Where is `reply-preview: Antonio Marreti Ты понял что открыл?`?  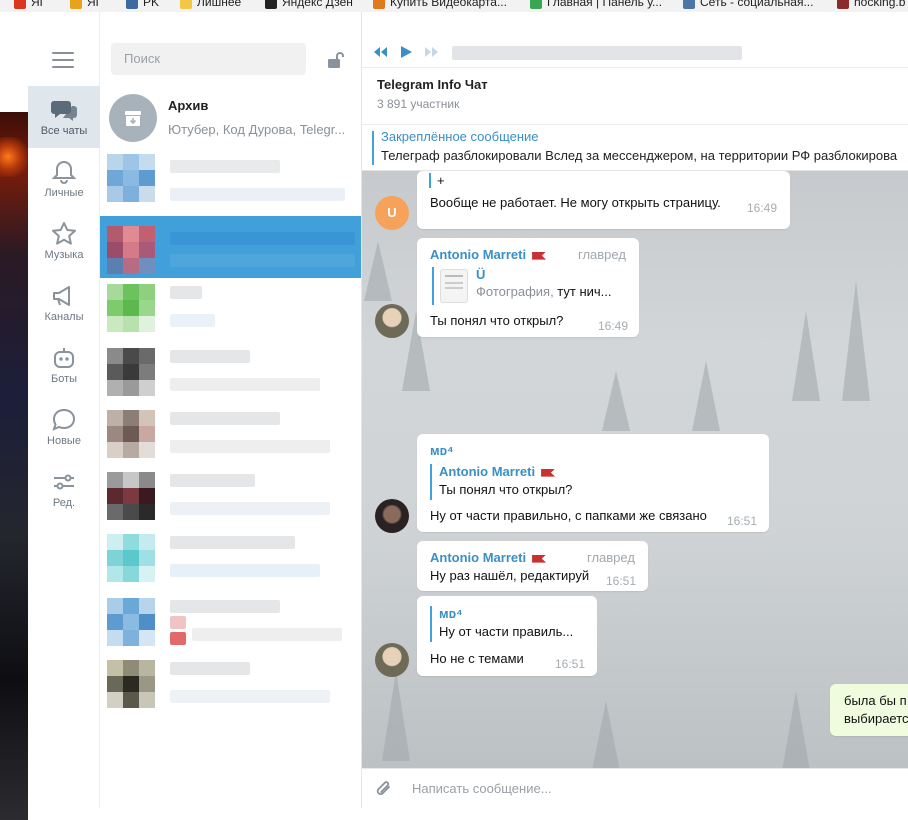
reply-preview: Antonio Marreti Ты понял что открыл? is located at coordinates (501, 482).